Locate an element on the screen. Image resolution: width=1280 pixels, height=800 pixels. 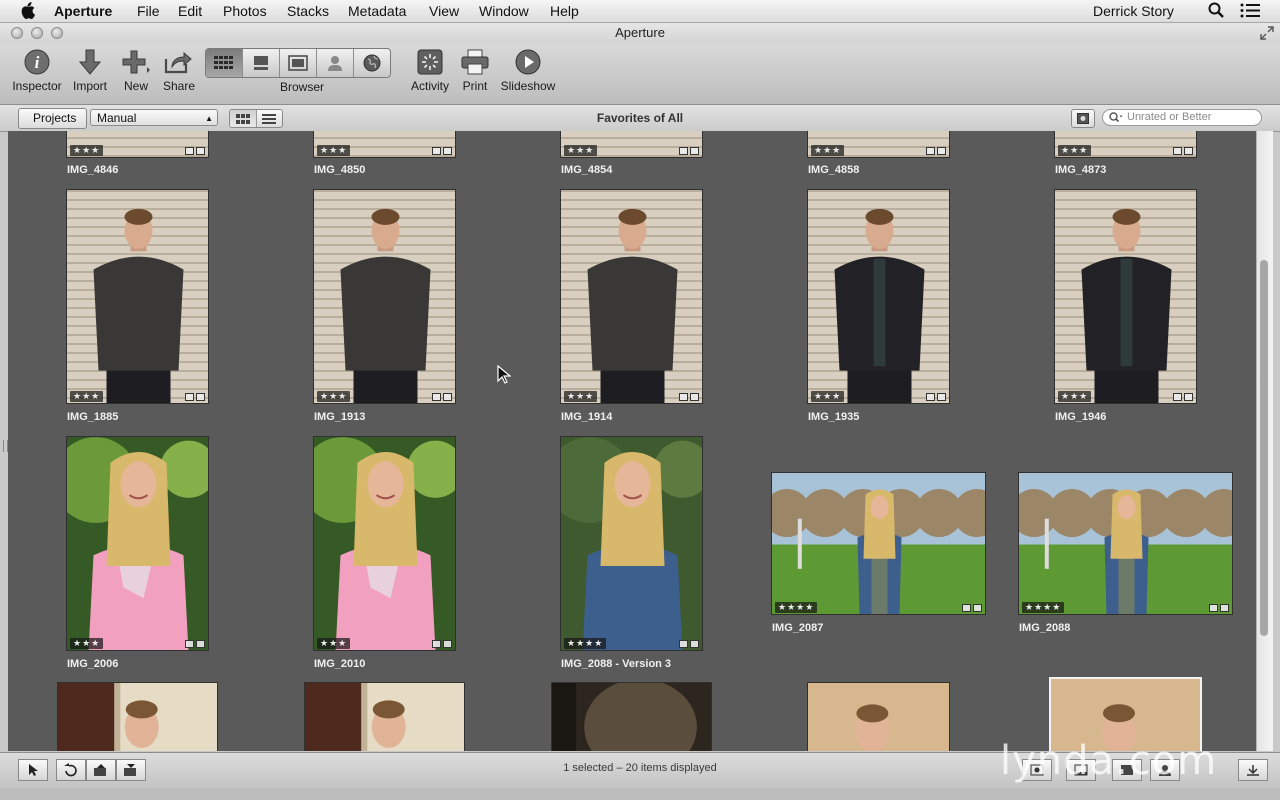
import-button: Import is located at coordinates (90, 70).